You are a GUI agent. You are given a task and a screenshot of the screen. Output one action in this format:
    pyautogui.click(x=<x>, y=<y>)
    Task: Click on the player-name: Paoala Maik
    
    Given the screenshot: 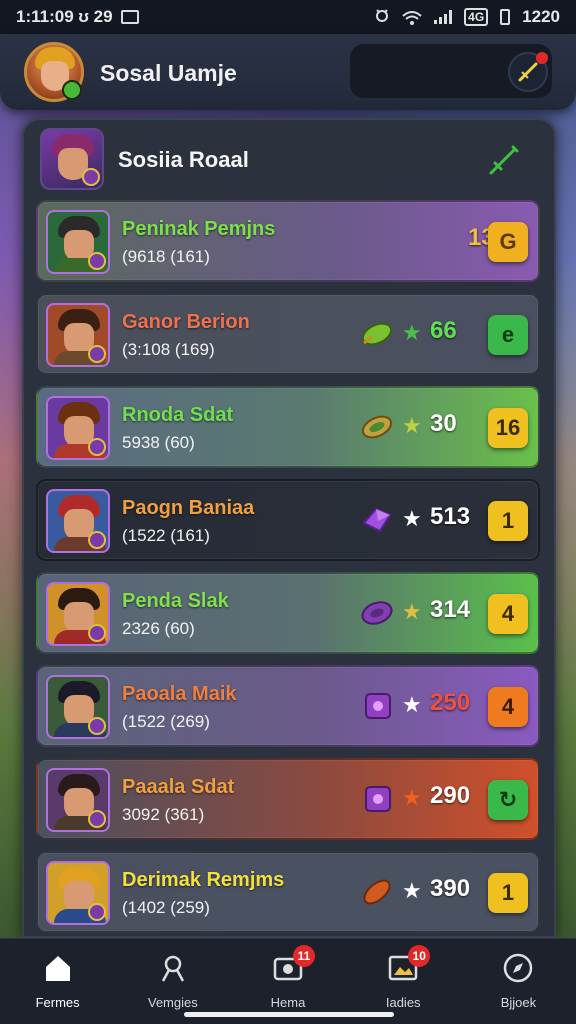 What is the action you would take?
    pyautogui.click(x=179, y=694)
    